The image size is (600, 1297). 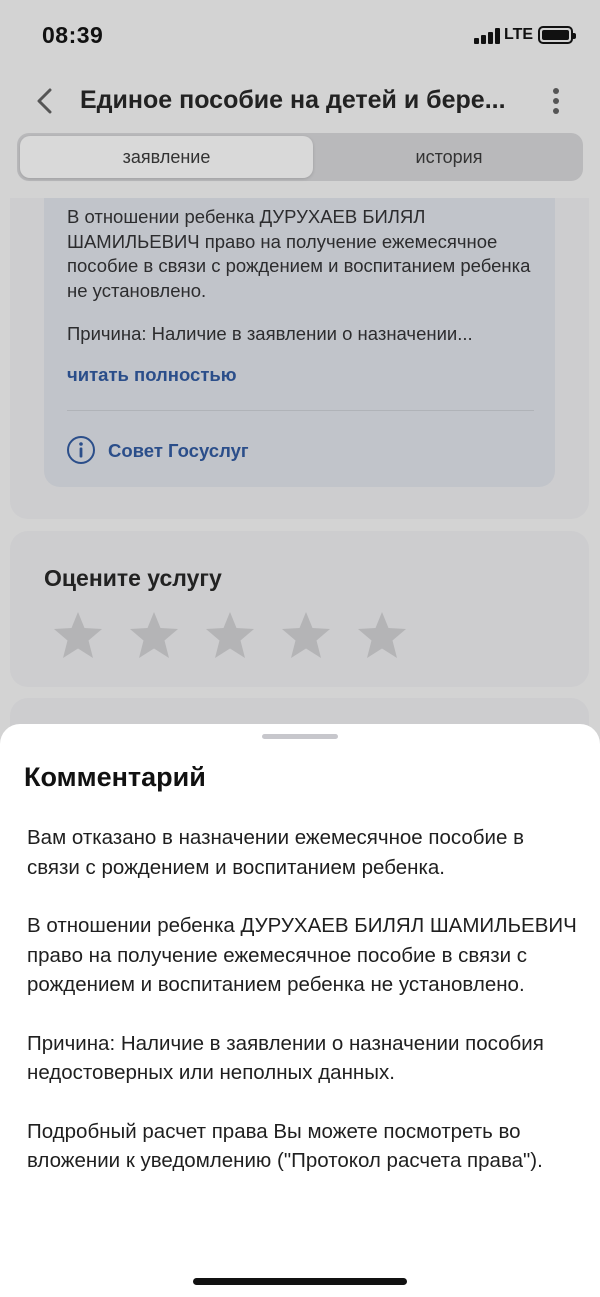 What do you see at coordinates (45, 101) in the screenshot?
I see `back-icon` at bounding box center [45, 101].